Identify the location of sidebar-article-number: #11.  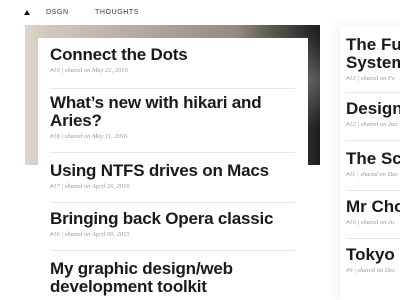
(351, 174).